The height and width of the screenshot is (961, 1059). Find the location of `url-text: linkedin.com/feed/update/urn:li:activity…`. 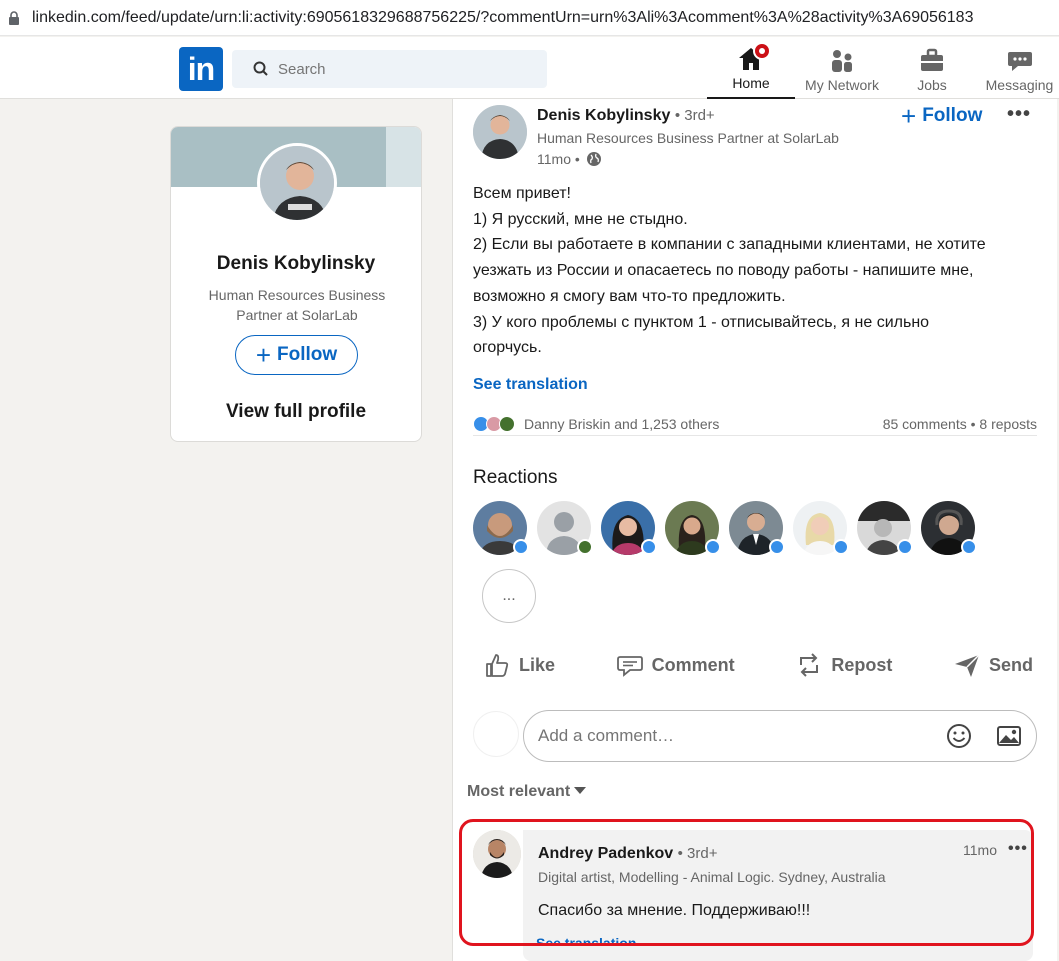

url-text: linkedin.com/feed/update/urn:li:activity… is located at coordinates (503, 17).